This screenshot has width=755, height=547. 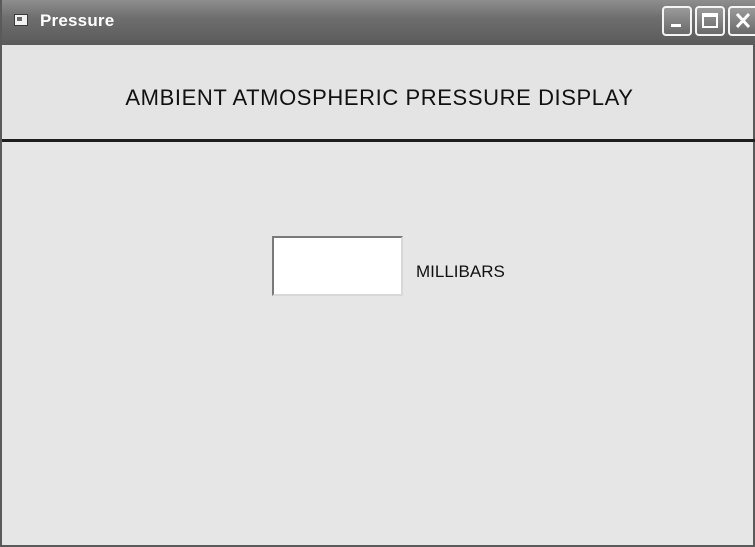 I want to click on page-title: AMBIENT ATMOSPHERIC PRESSURE DISPLAY, so click(x=379, y=97).